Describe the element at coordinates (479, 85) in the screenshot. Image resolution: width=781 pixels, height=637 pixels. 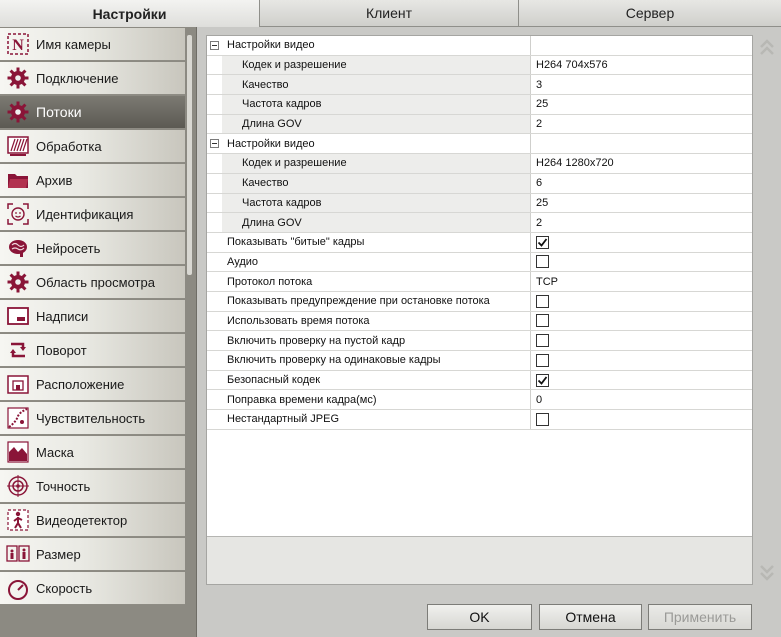
I see `grid-row: Качество 3` at that location.